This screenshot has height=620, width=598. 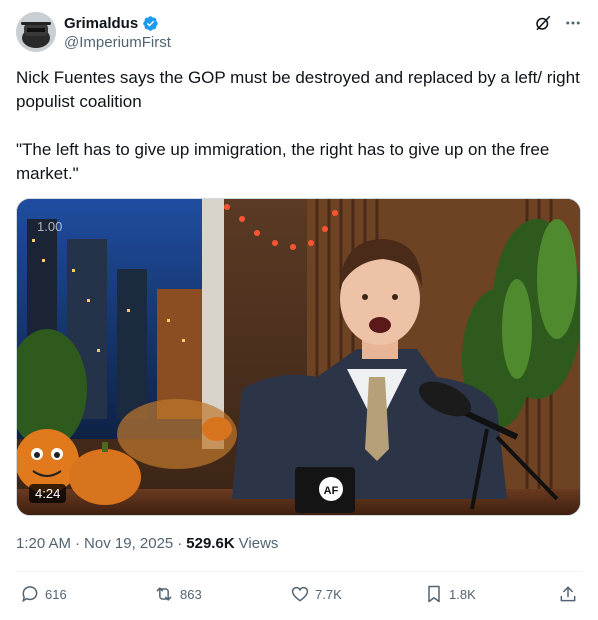 I want to click on video-duration-badge: 4:24, so click(x=48, y=493).